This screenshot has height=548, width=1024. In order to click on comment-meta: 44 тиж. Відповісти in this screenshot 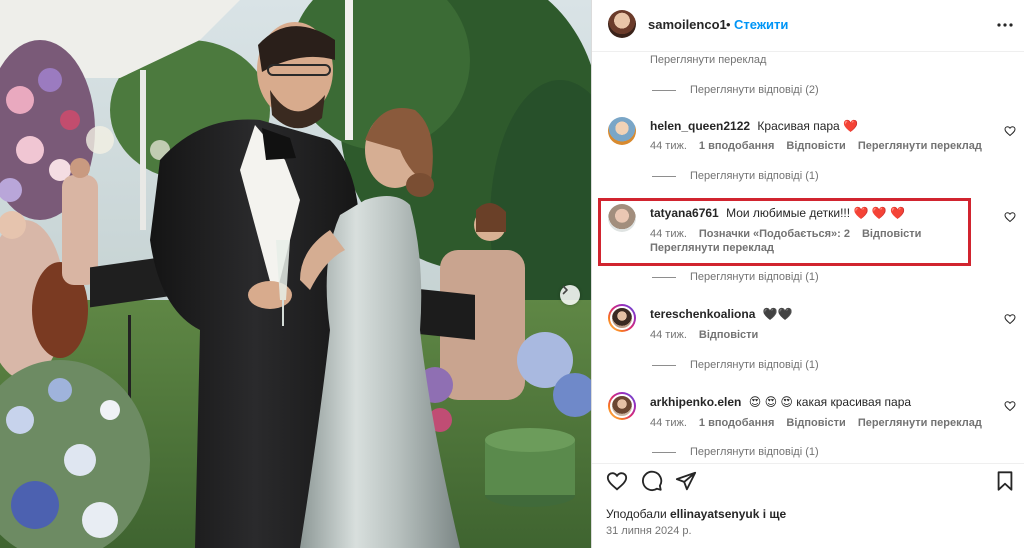, I will do `click(704, 335)`.